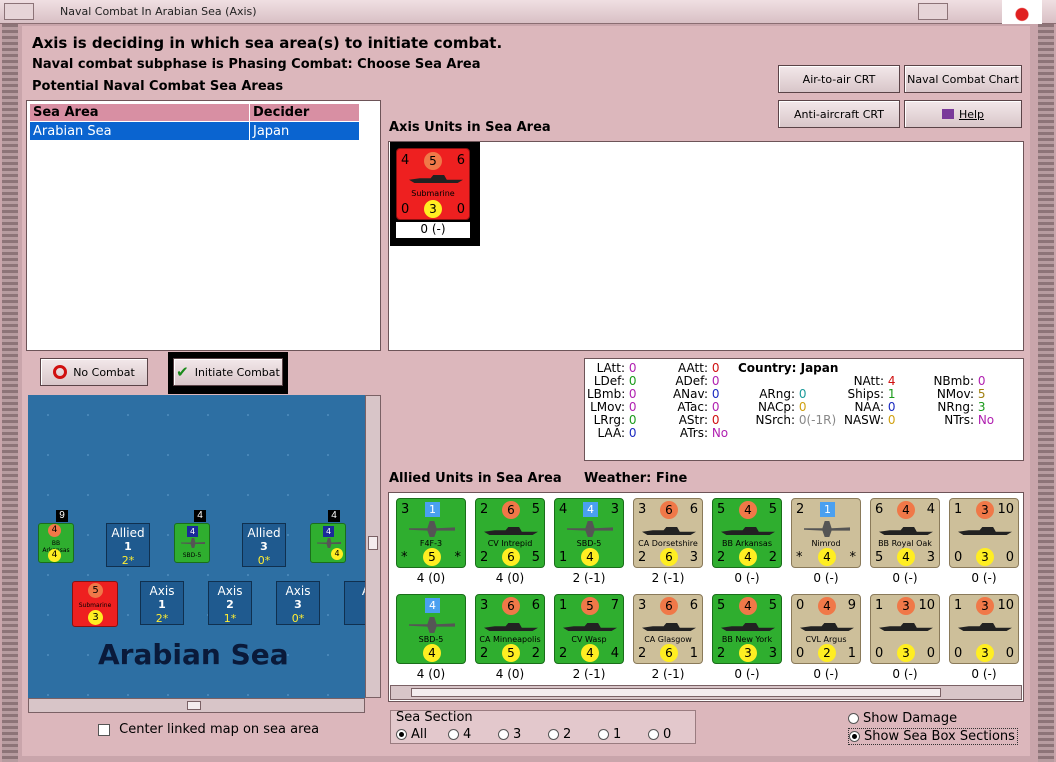 The height and width of the screenshot is (762, 1056). What do you see at coordinates (128, 545) in the screenshot?
I see `allied-sea-box-1: Allied 1 2*` at bounding box center [128, 545].